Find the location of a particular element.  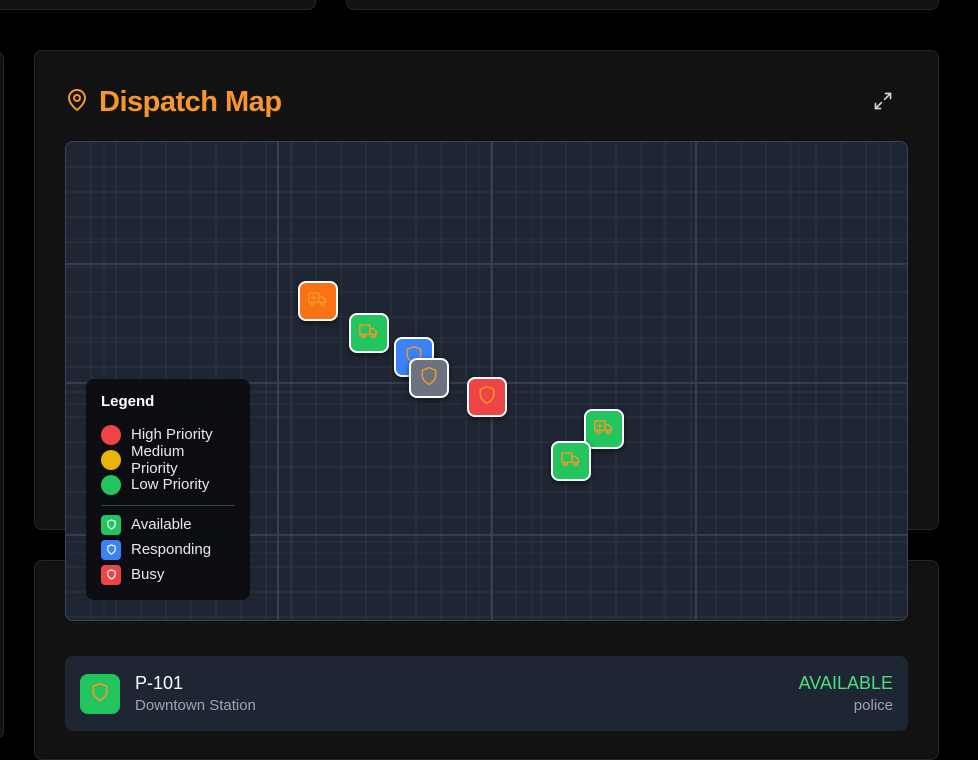

high-priority-dot-icon is located at coordinates (111, 434).